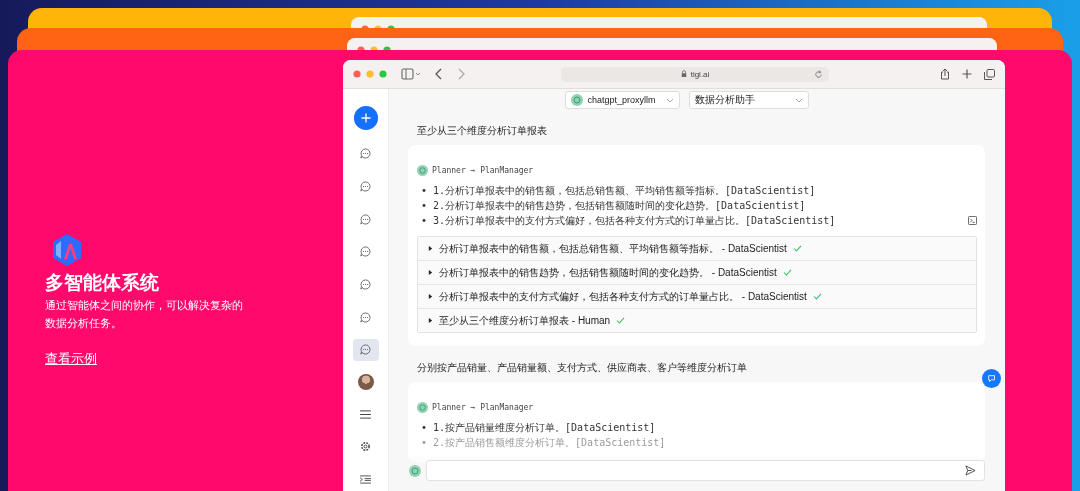  I want to click on task-row: 分析订单报表中的销售趋势，包括销售额随时间的变化趋势。 - DataScientist, so click(697, 272).